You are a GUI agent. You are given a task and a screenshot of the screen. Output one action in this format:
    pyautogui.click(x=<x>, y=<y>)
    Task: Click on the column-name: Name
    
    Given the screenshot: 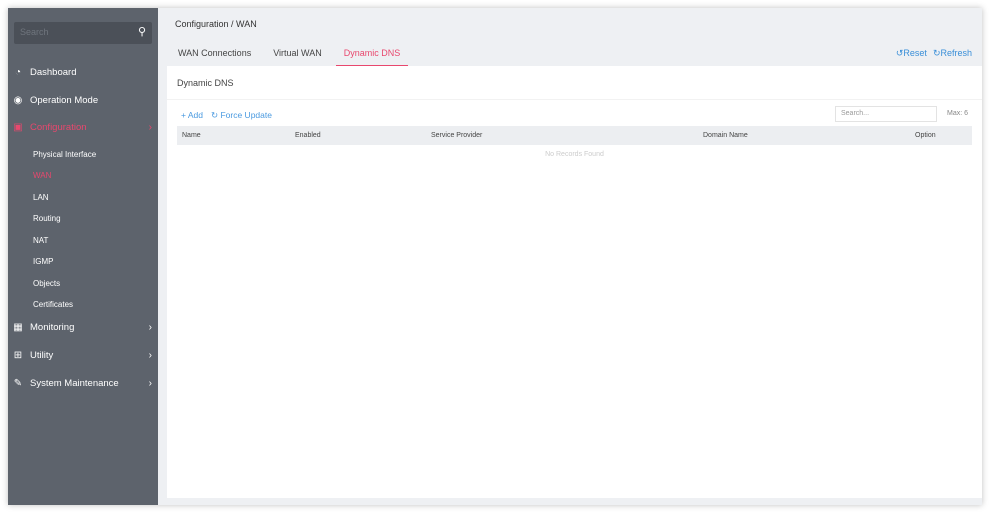 What is the action you would take?
    pyautogui.click(x=191, y=135)
    